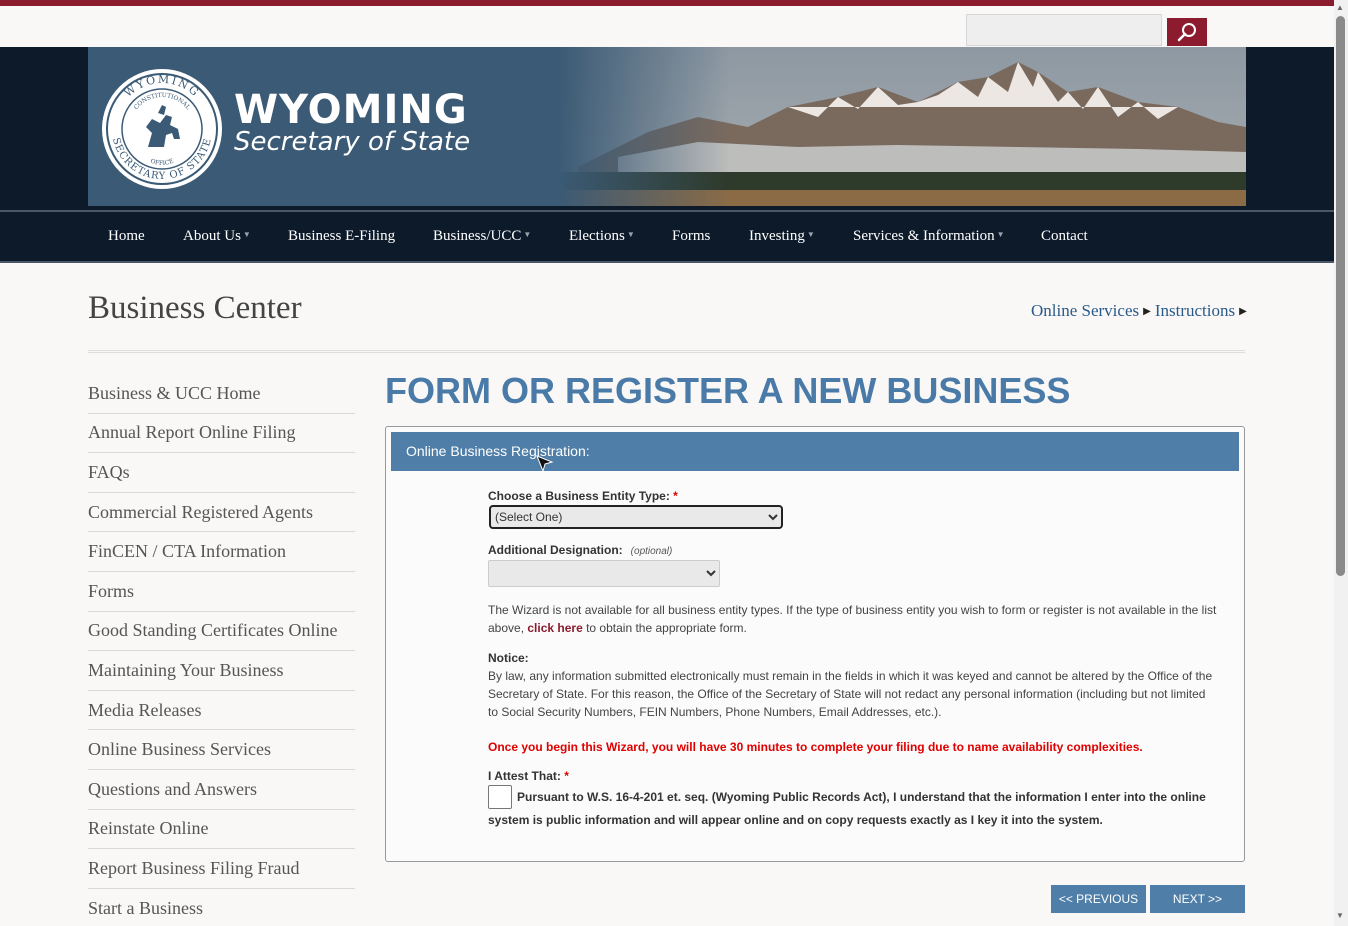 Image resolution: width=1348 pixels, height=926 pixels. What do you see at coordinates (508, 658) in the screenshot?
I see `notice-label: Notice:` at bounding box center [508, 658].